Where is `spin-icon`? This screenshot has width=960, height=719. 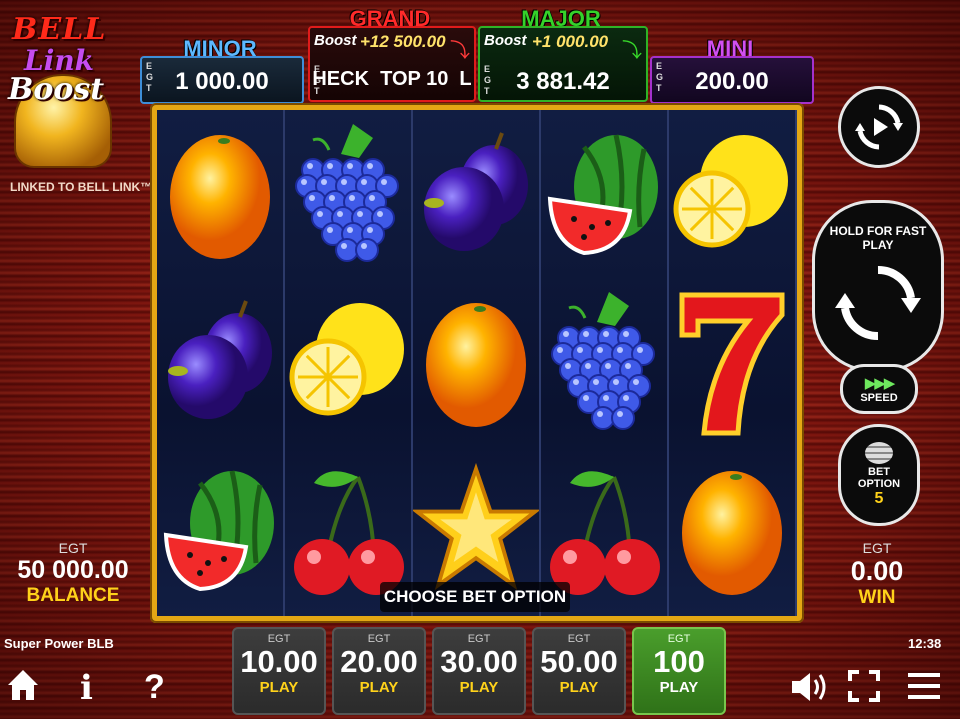 spin-icon is located at coordinates (878, 303).